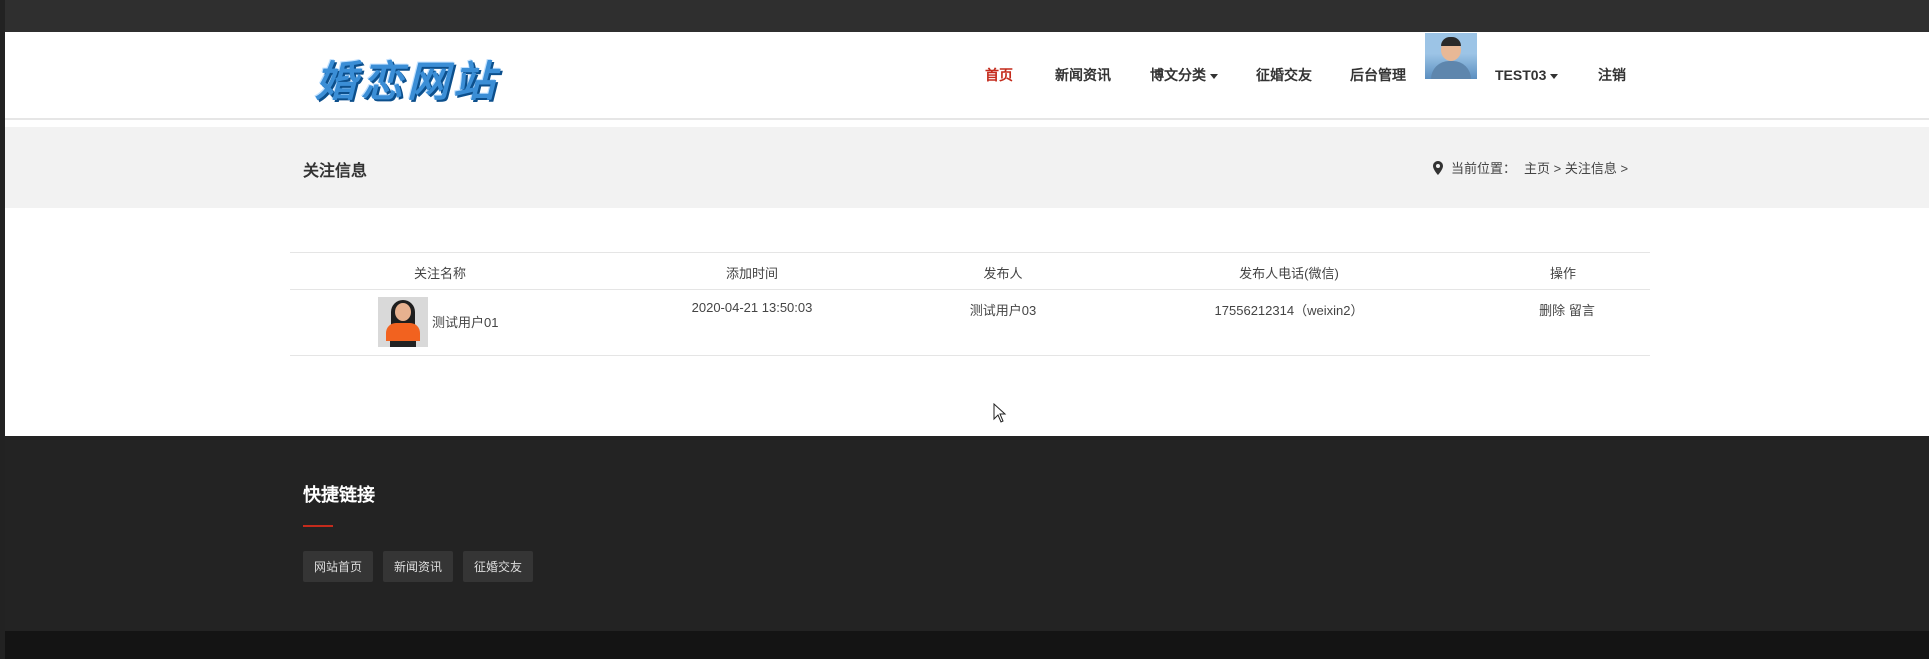 Image resolution: width=1929 pixels, height=659 pixels. What do you see at coordinates (465, 321) in the screenshot?
I see `followed-user-name: 测试用户01` at bounding box center [465, 321].